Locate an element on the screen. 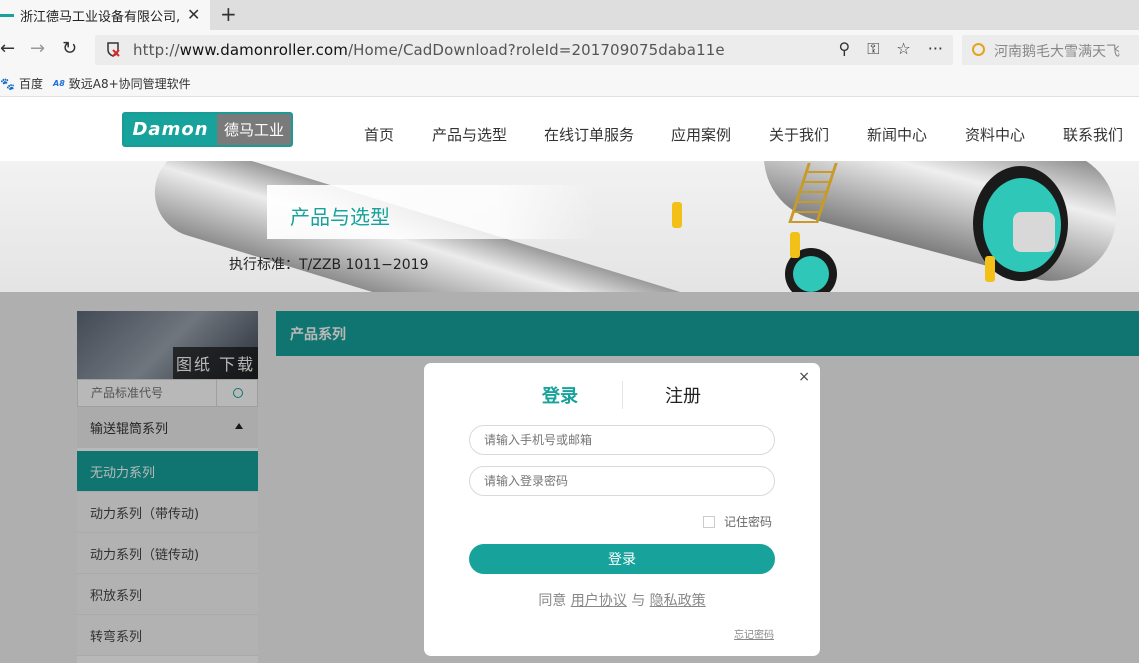 Image resolution: width=1139 pixels, height=663 pixels. a8-logo-icon: A8 is located at coordinates (59, 83).